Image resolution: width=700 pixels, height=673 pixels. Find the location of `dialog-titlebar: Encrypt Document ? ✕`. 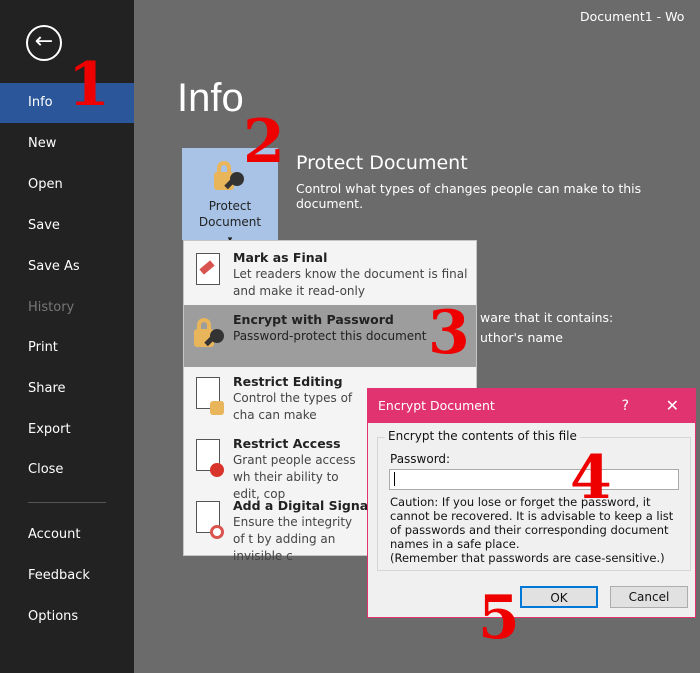

dialog-titlebar: Encrypt Document ? ✕ is located at coordinates (531, 406).